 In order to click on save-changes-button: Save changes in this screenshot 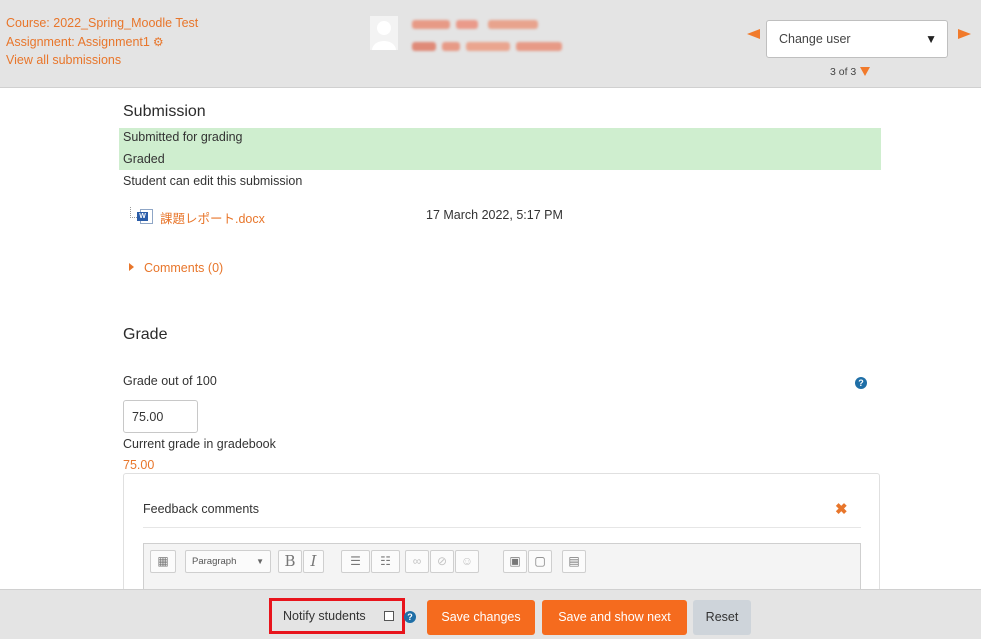, I will do `click(481, 617)`.